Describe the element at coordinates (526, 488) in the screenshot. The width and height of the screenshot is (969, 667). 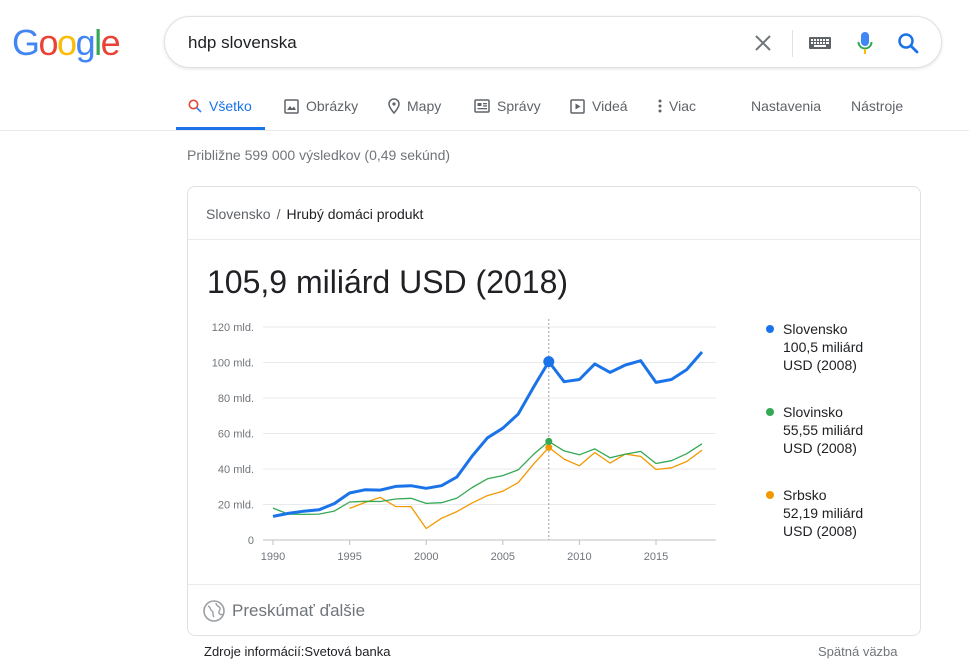
I see `series-line-srbsko` at that location.